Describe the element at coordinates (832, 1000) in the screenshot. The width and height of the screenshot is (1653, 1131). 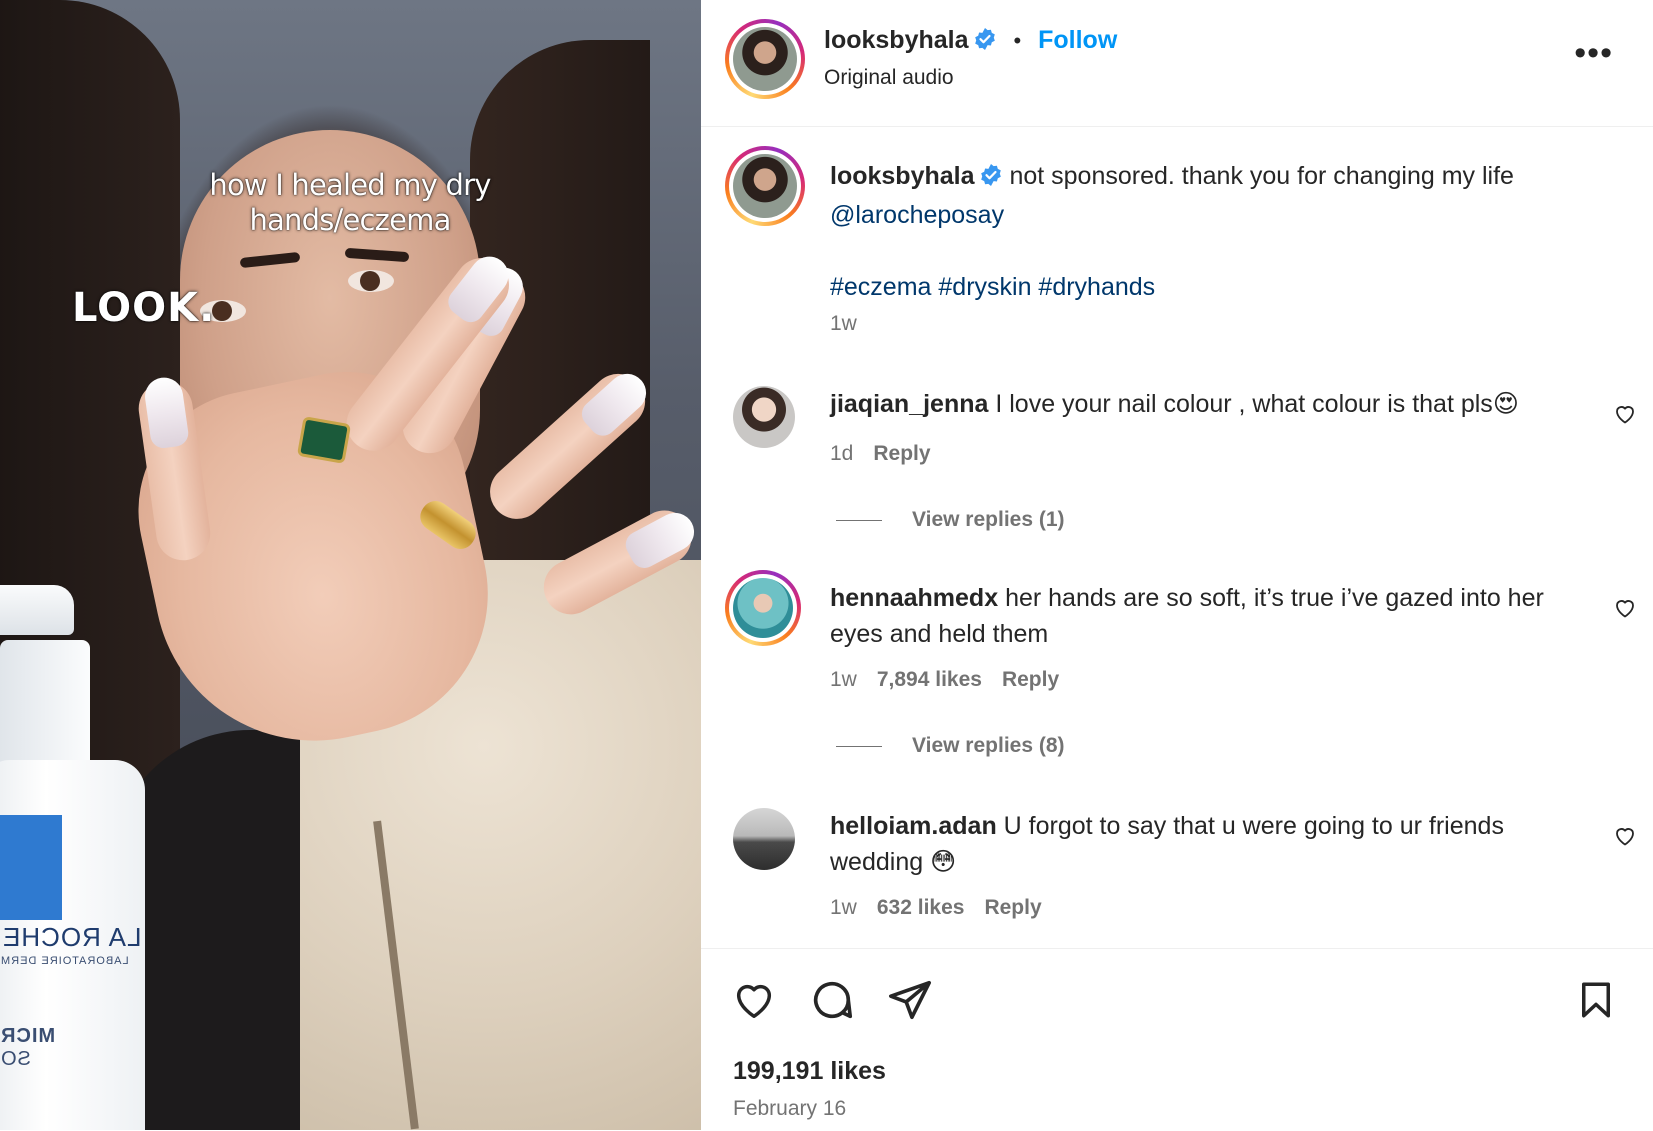
I see `comment-bubble-icon` at that location.